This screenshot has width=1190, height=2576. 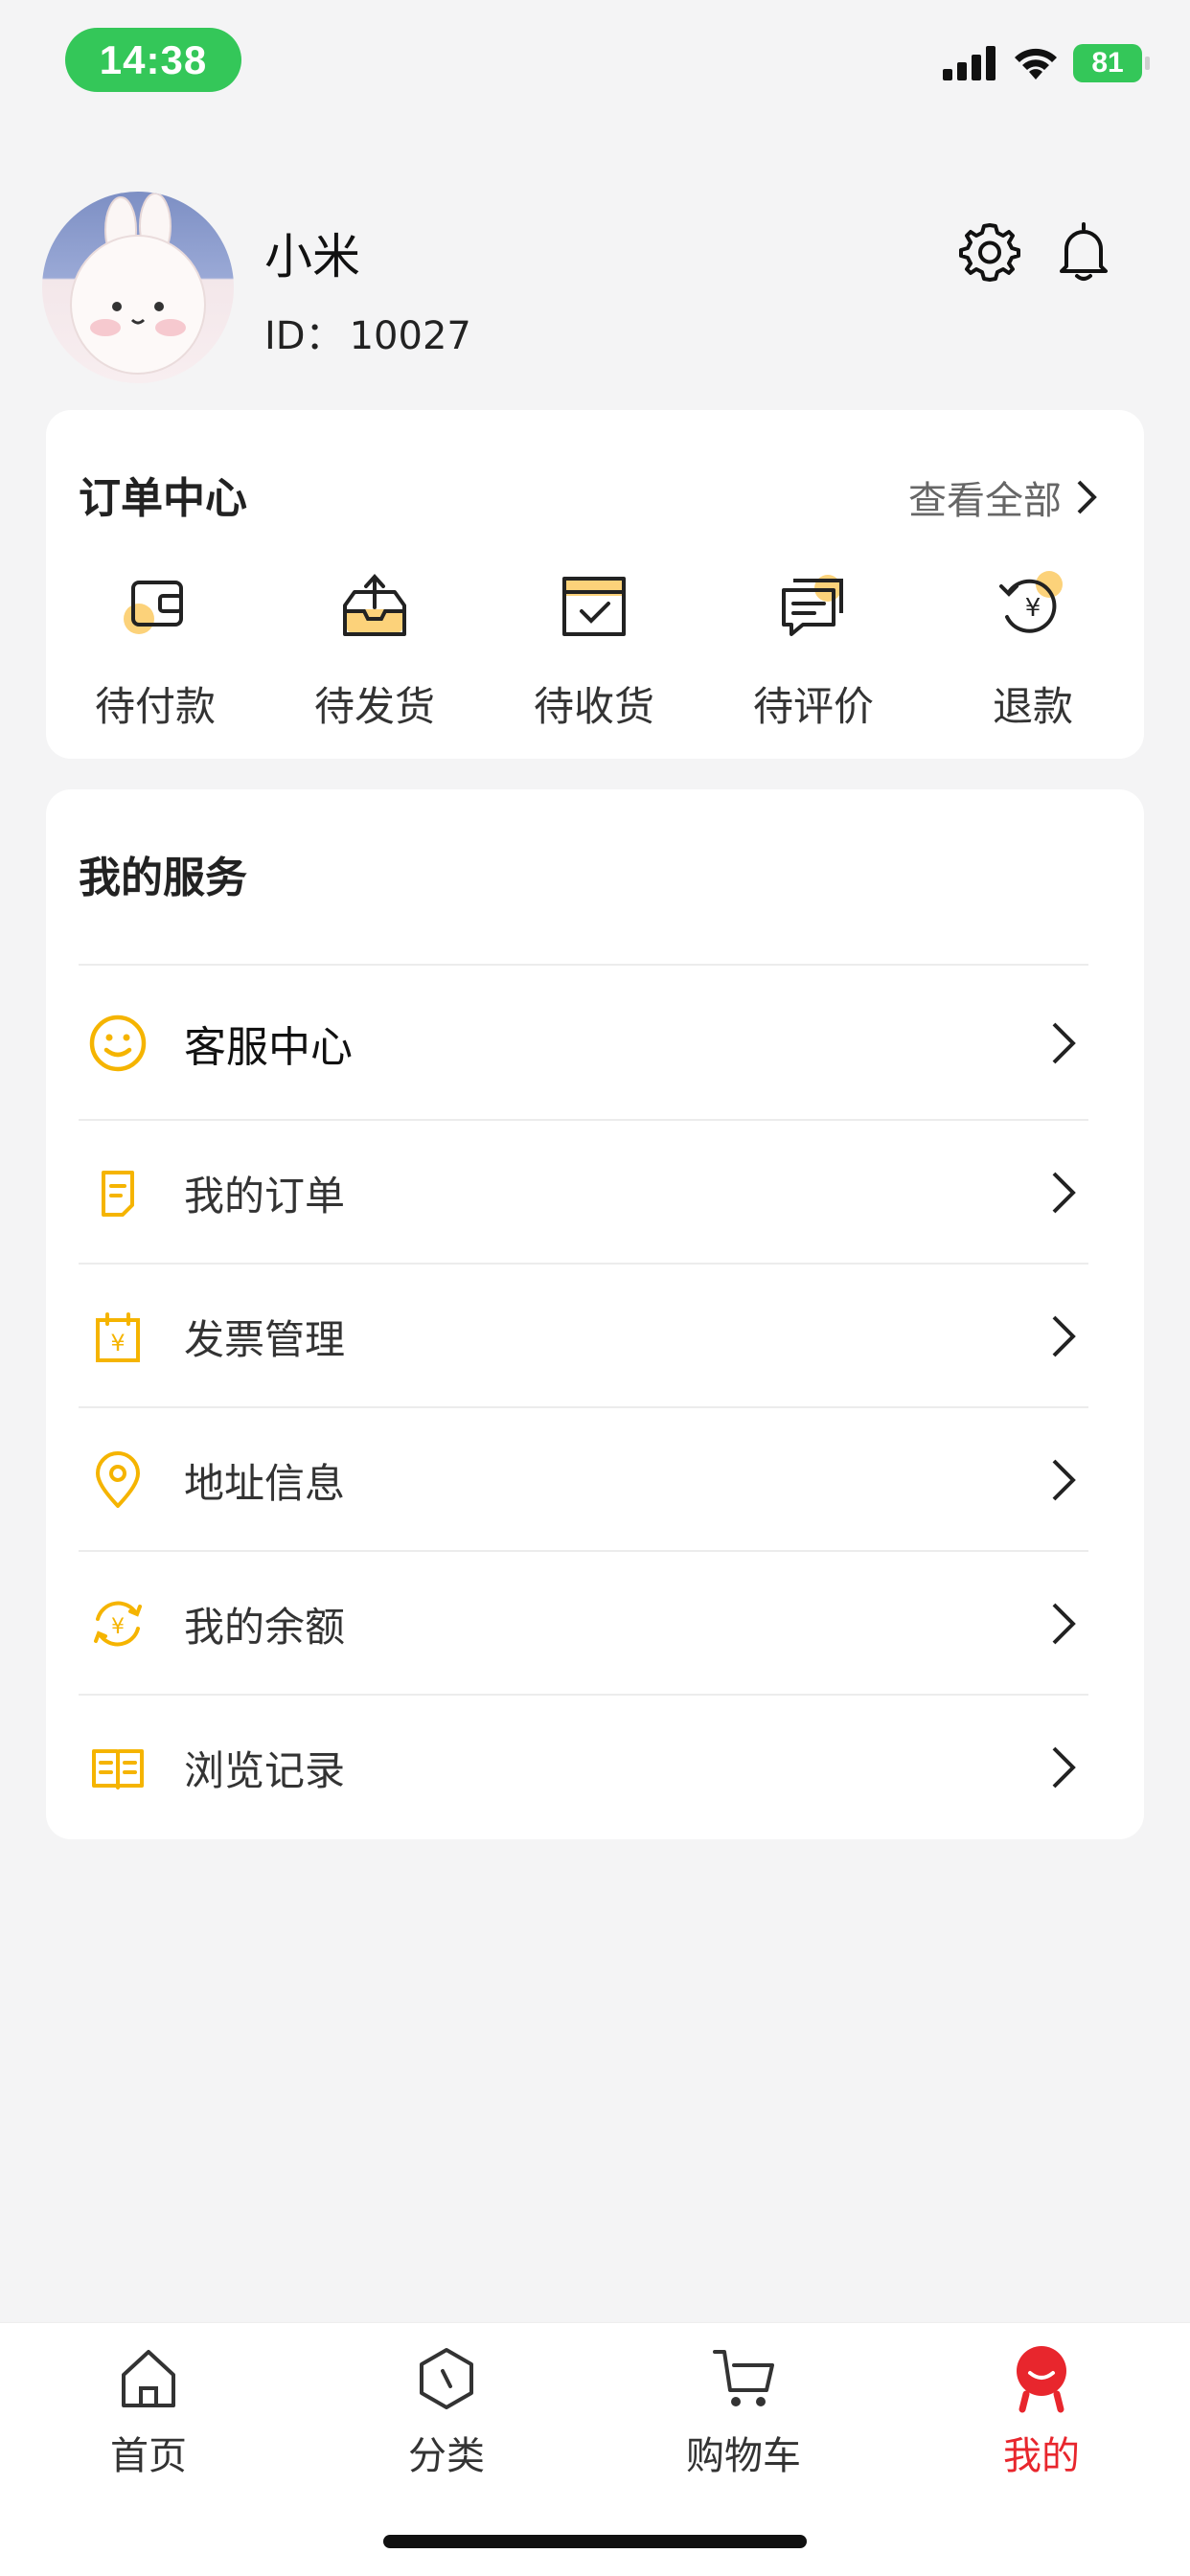 I want to click on status-bar: 14:38 81, so click(x=595, y=57).